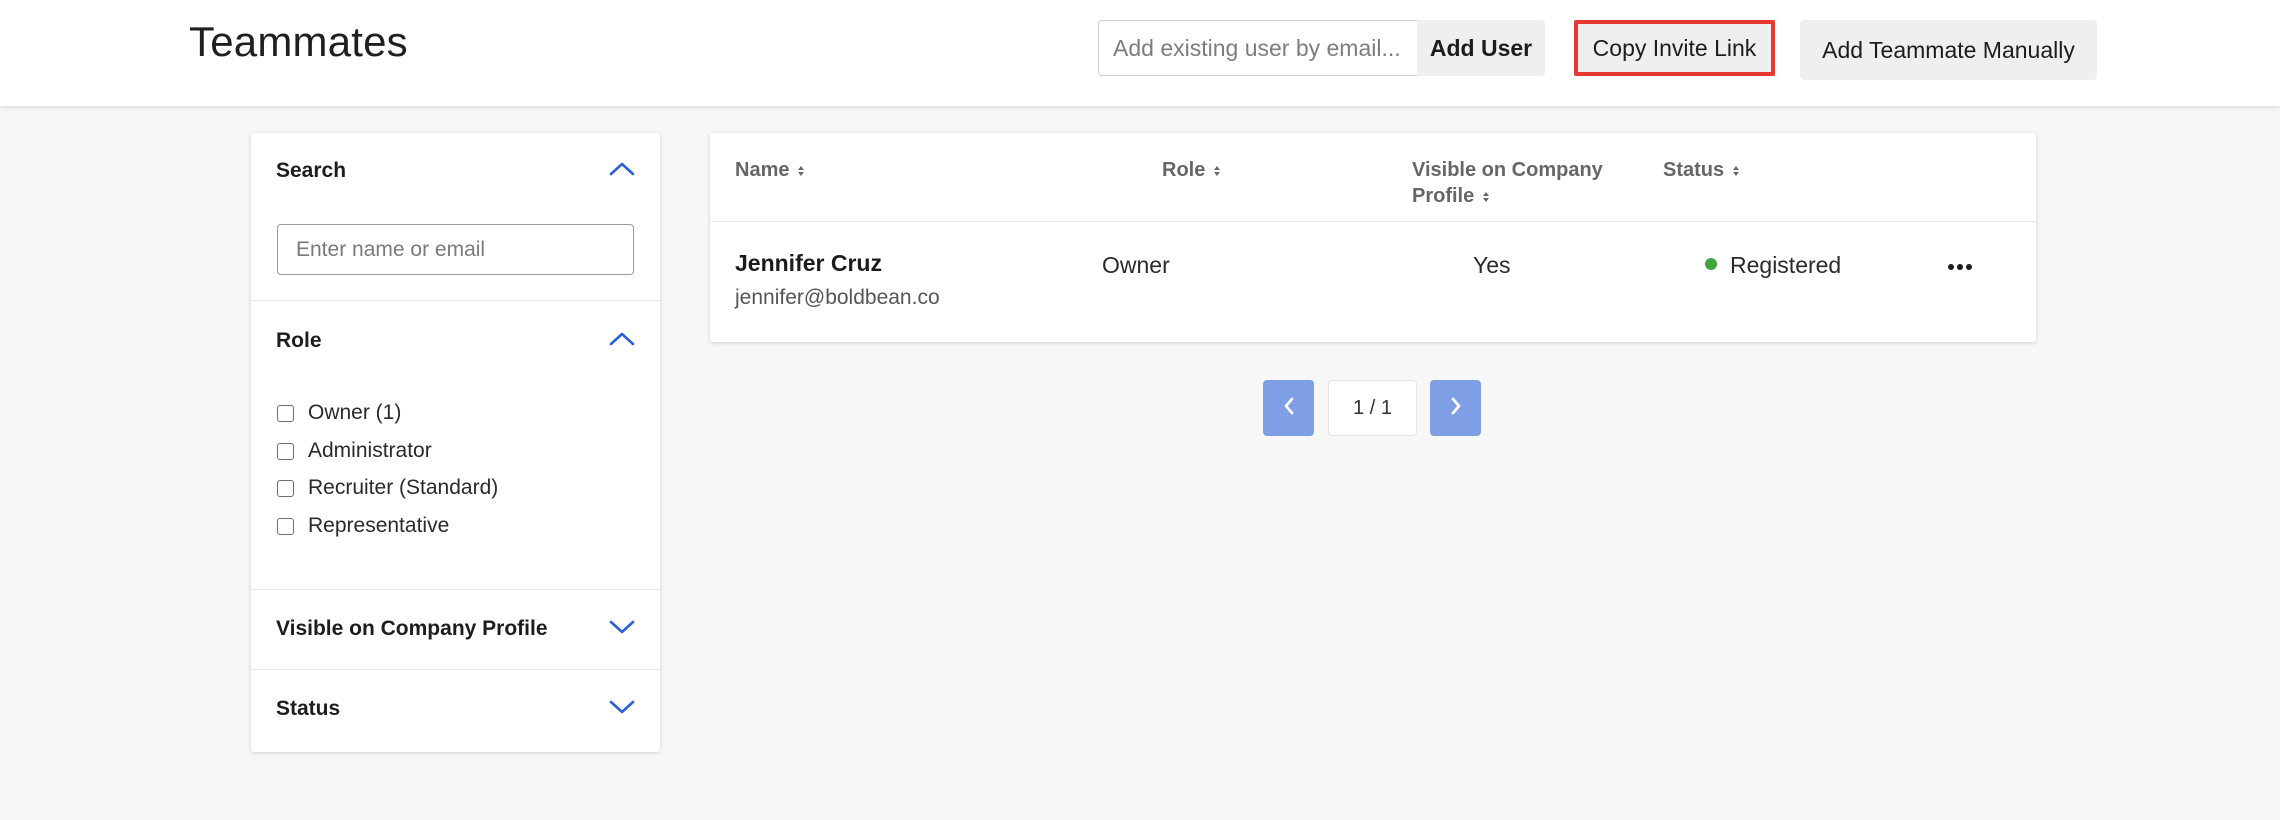 Image resolution: width=2280 pixels, height=820 pixels. I want to click on filter-heading-status: Status, so click(308, 708).